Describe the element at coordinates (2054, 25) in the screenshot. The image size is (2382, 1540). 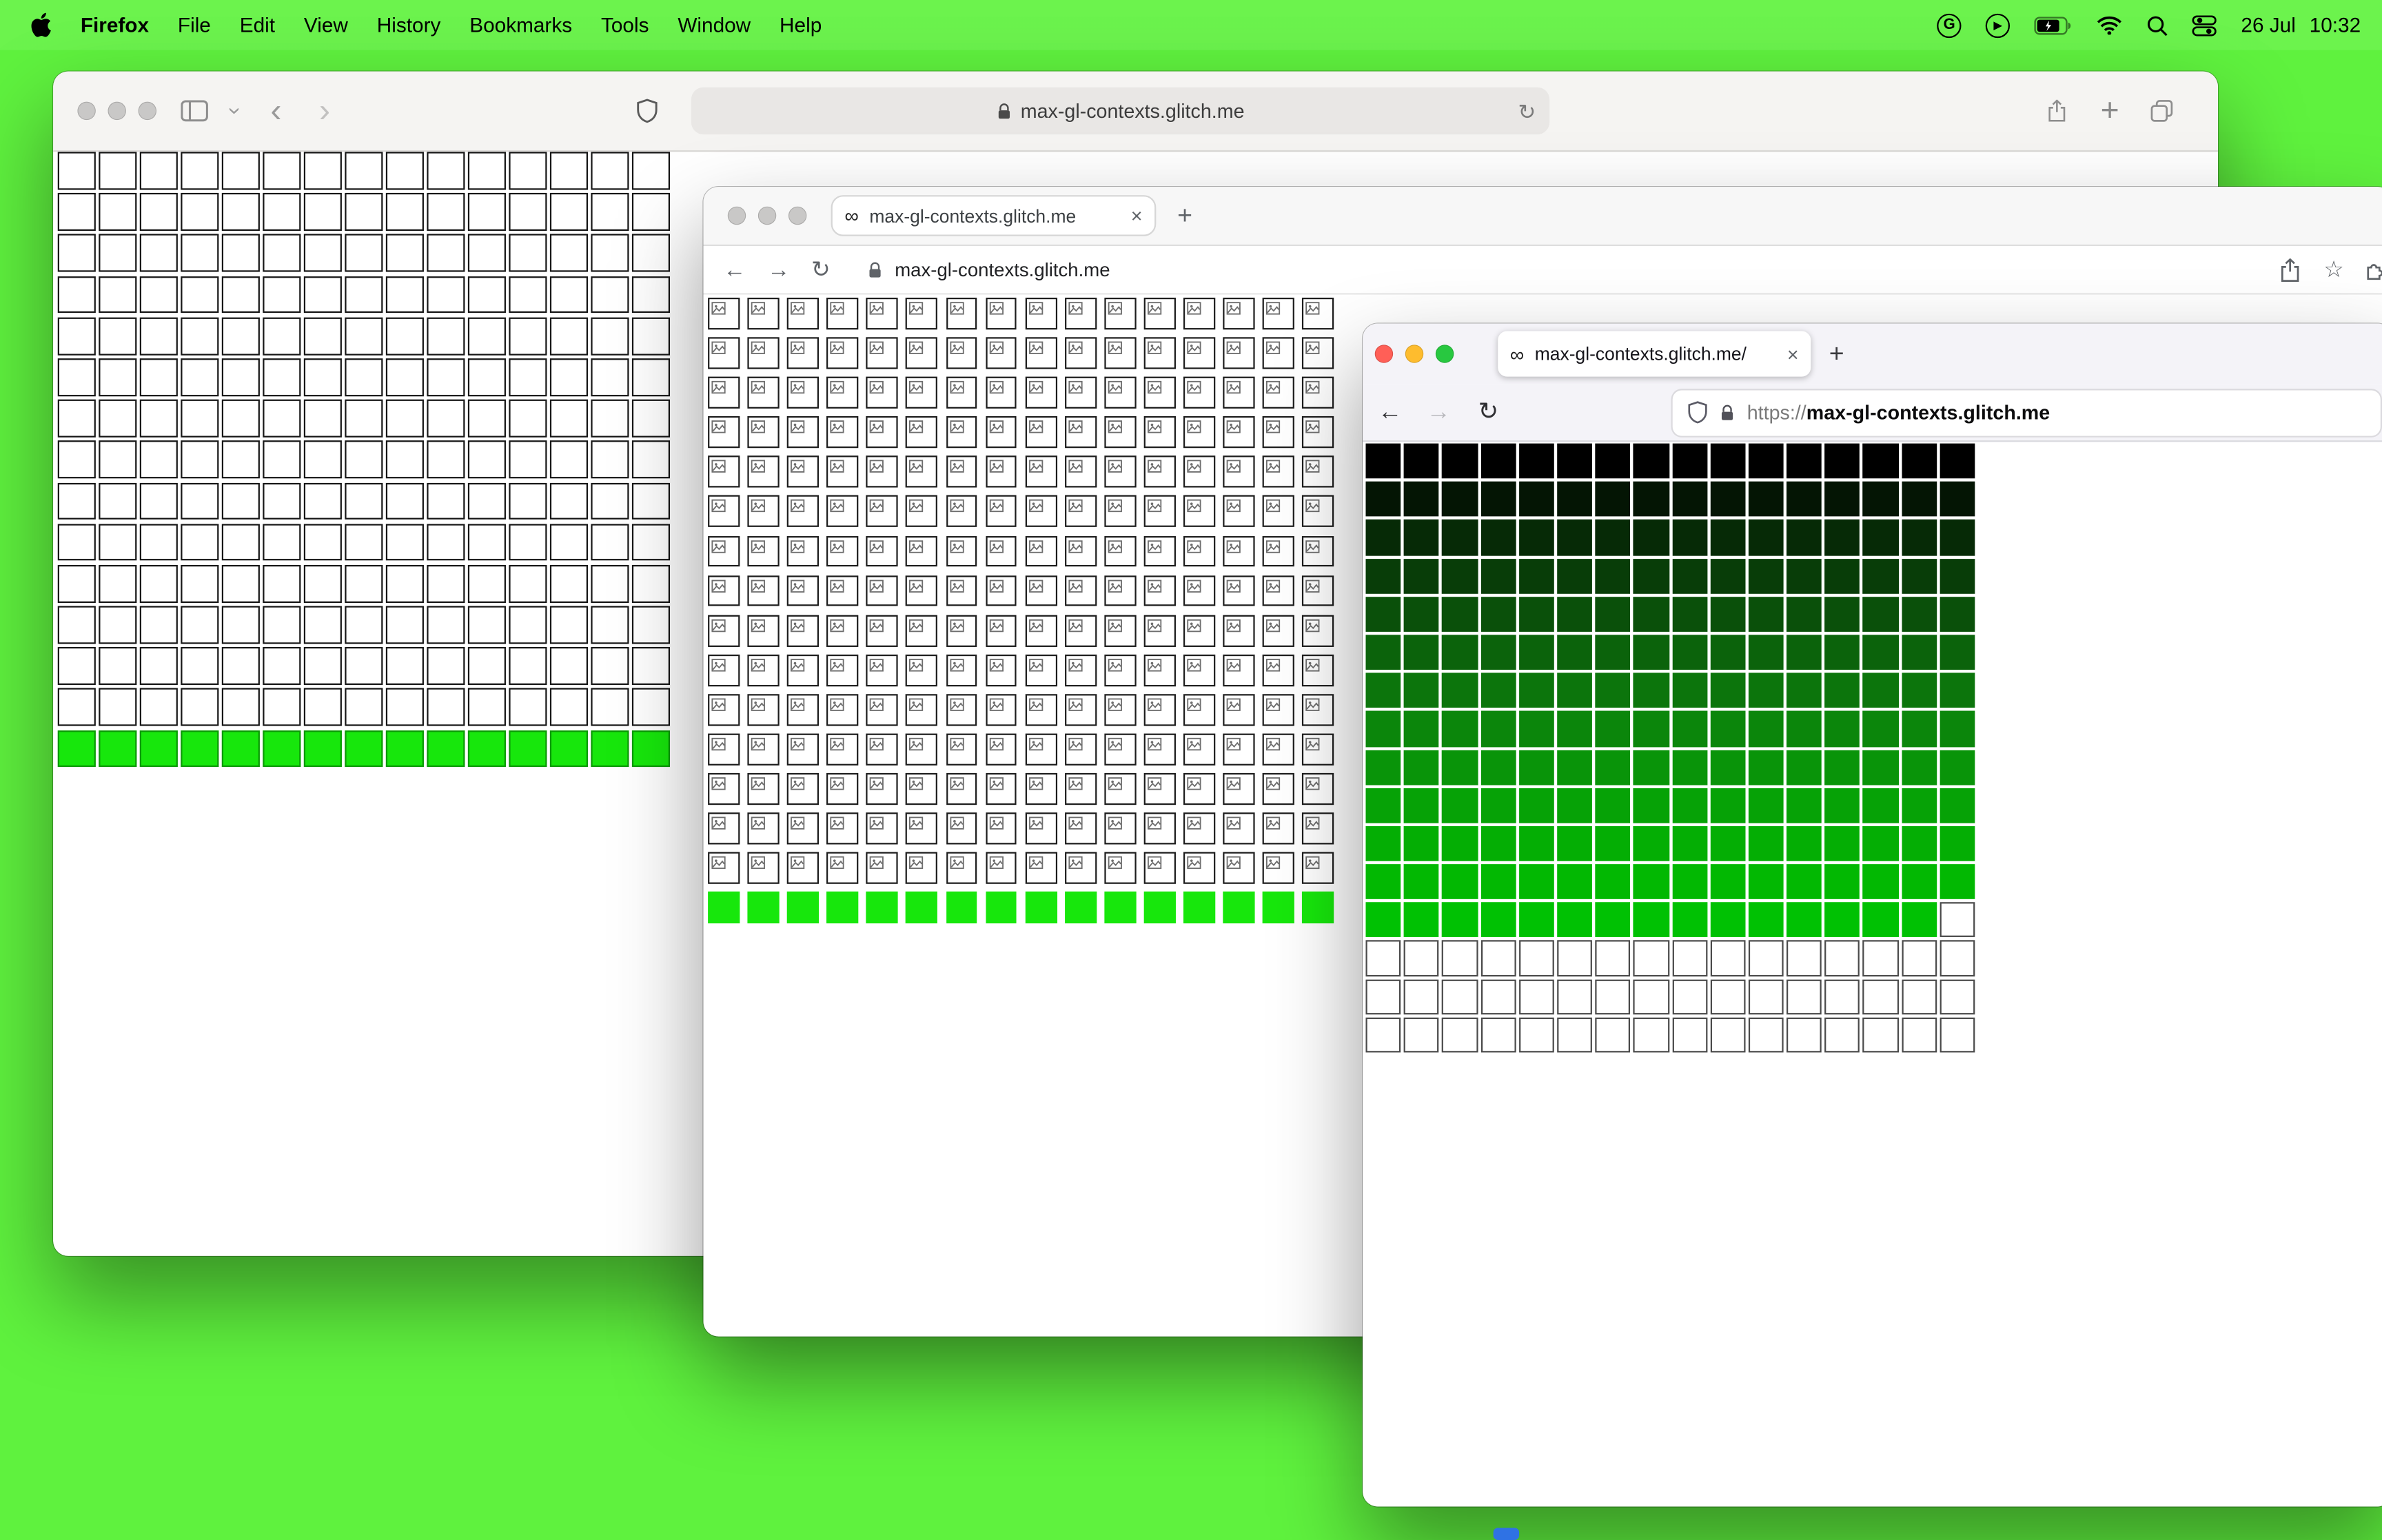
I see `battery-icon` at that location.